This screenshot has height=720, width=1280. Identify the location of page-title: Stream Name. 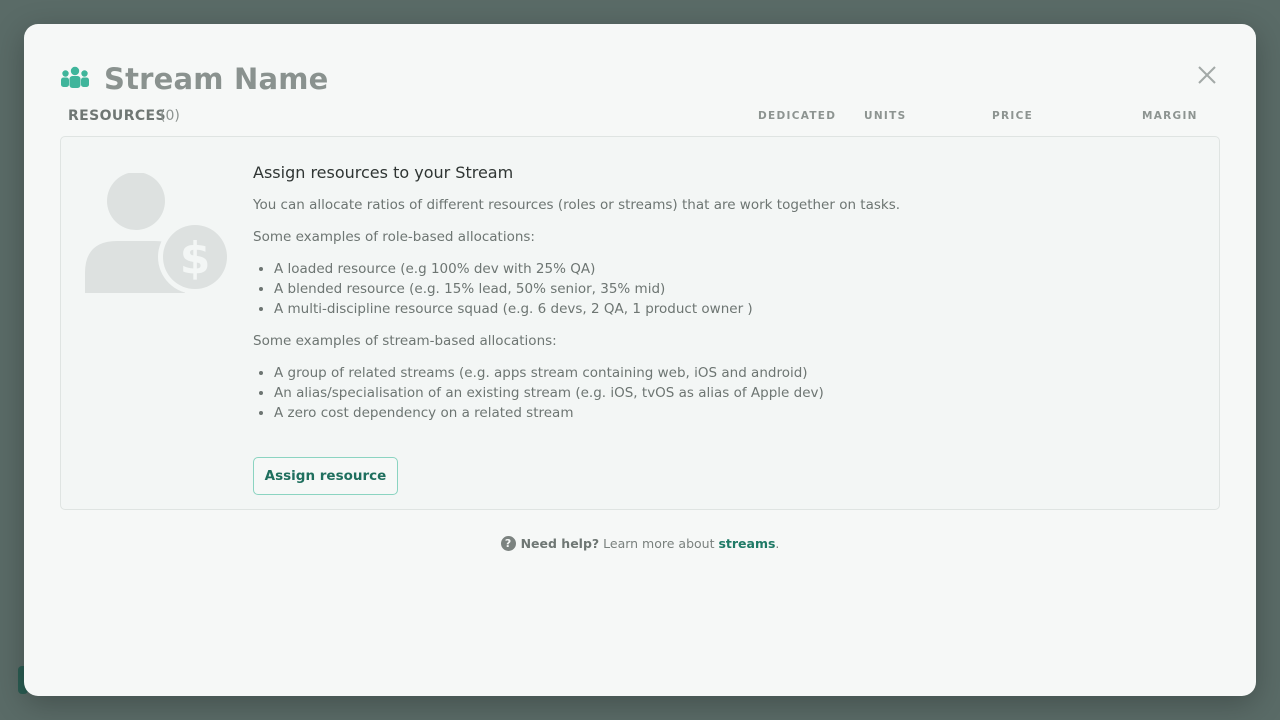
(216, 79).